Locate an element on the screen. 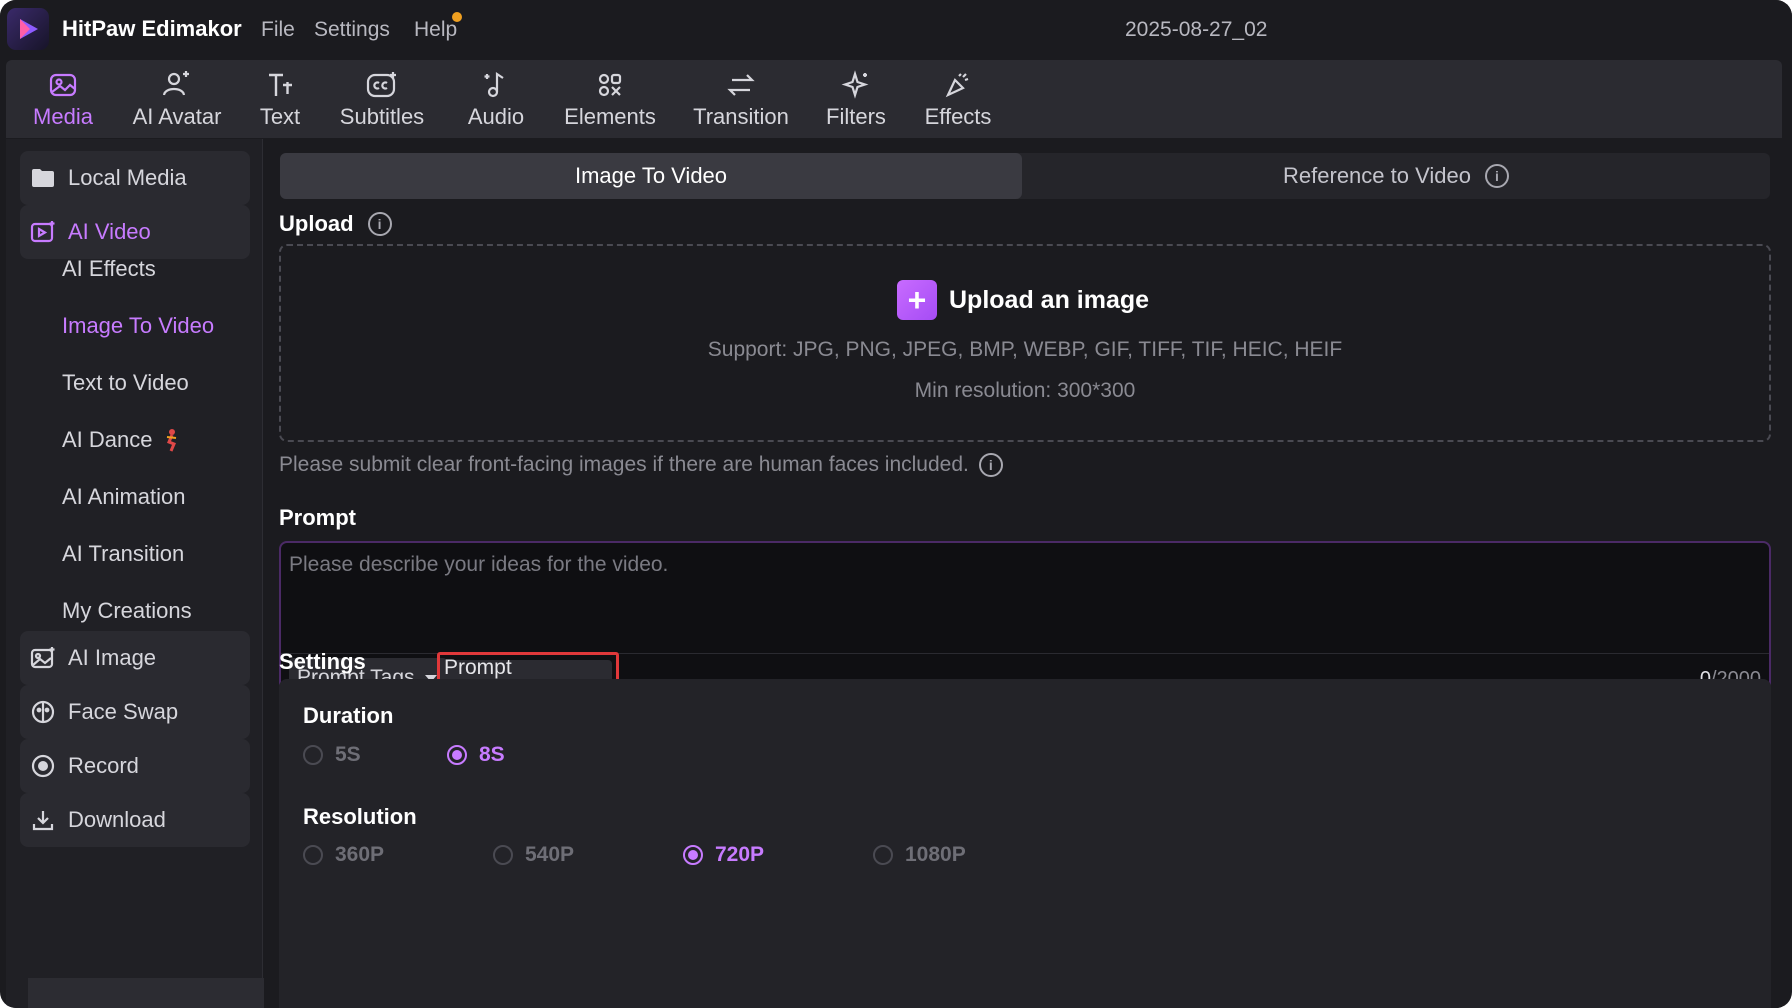  prompt-input is located at coordinates (1025, 598).